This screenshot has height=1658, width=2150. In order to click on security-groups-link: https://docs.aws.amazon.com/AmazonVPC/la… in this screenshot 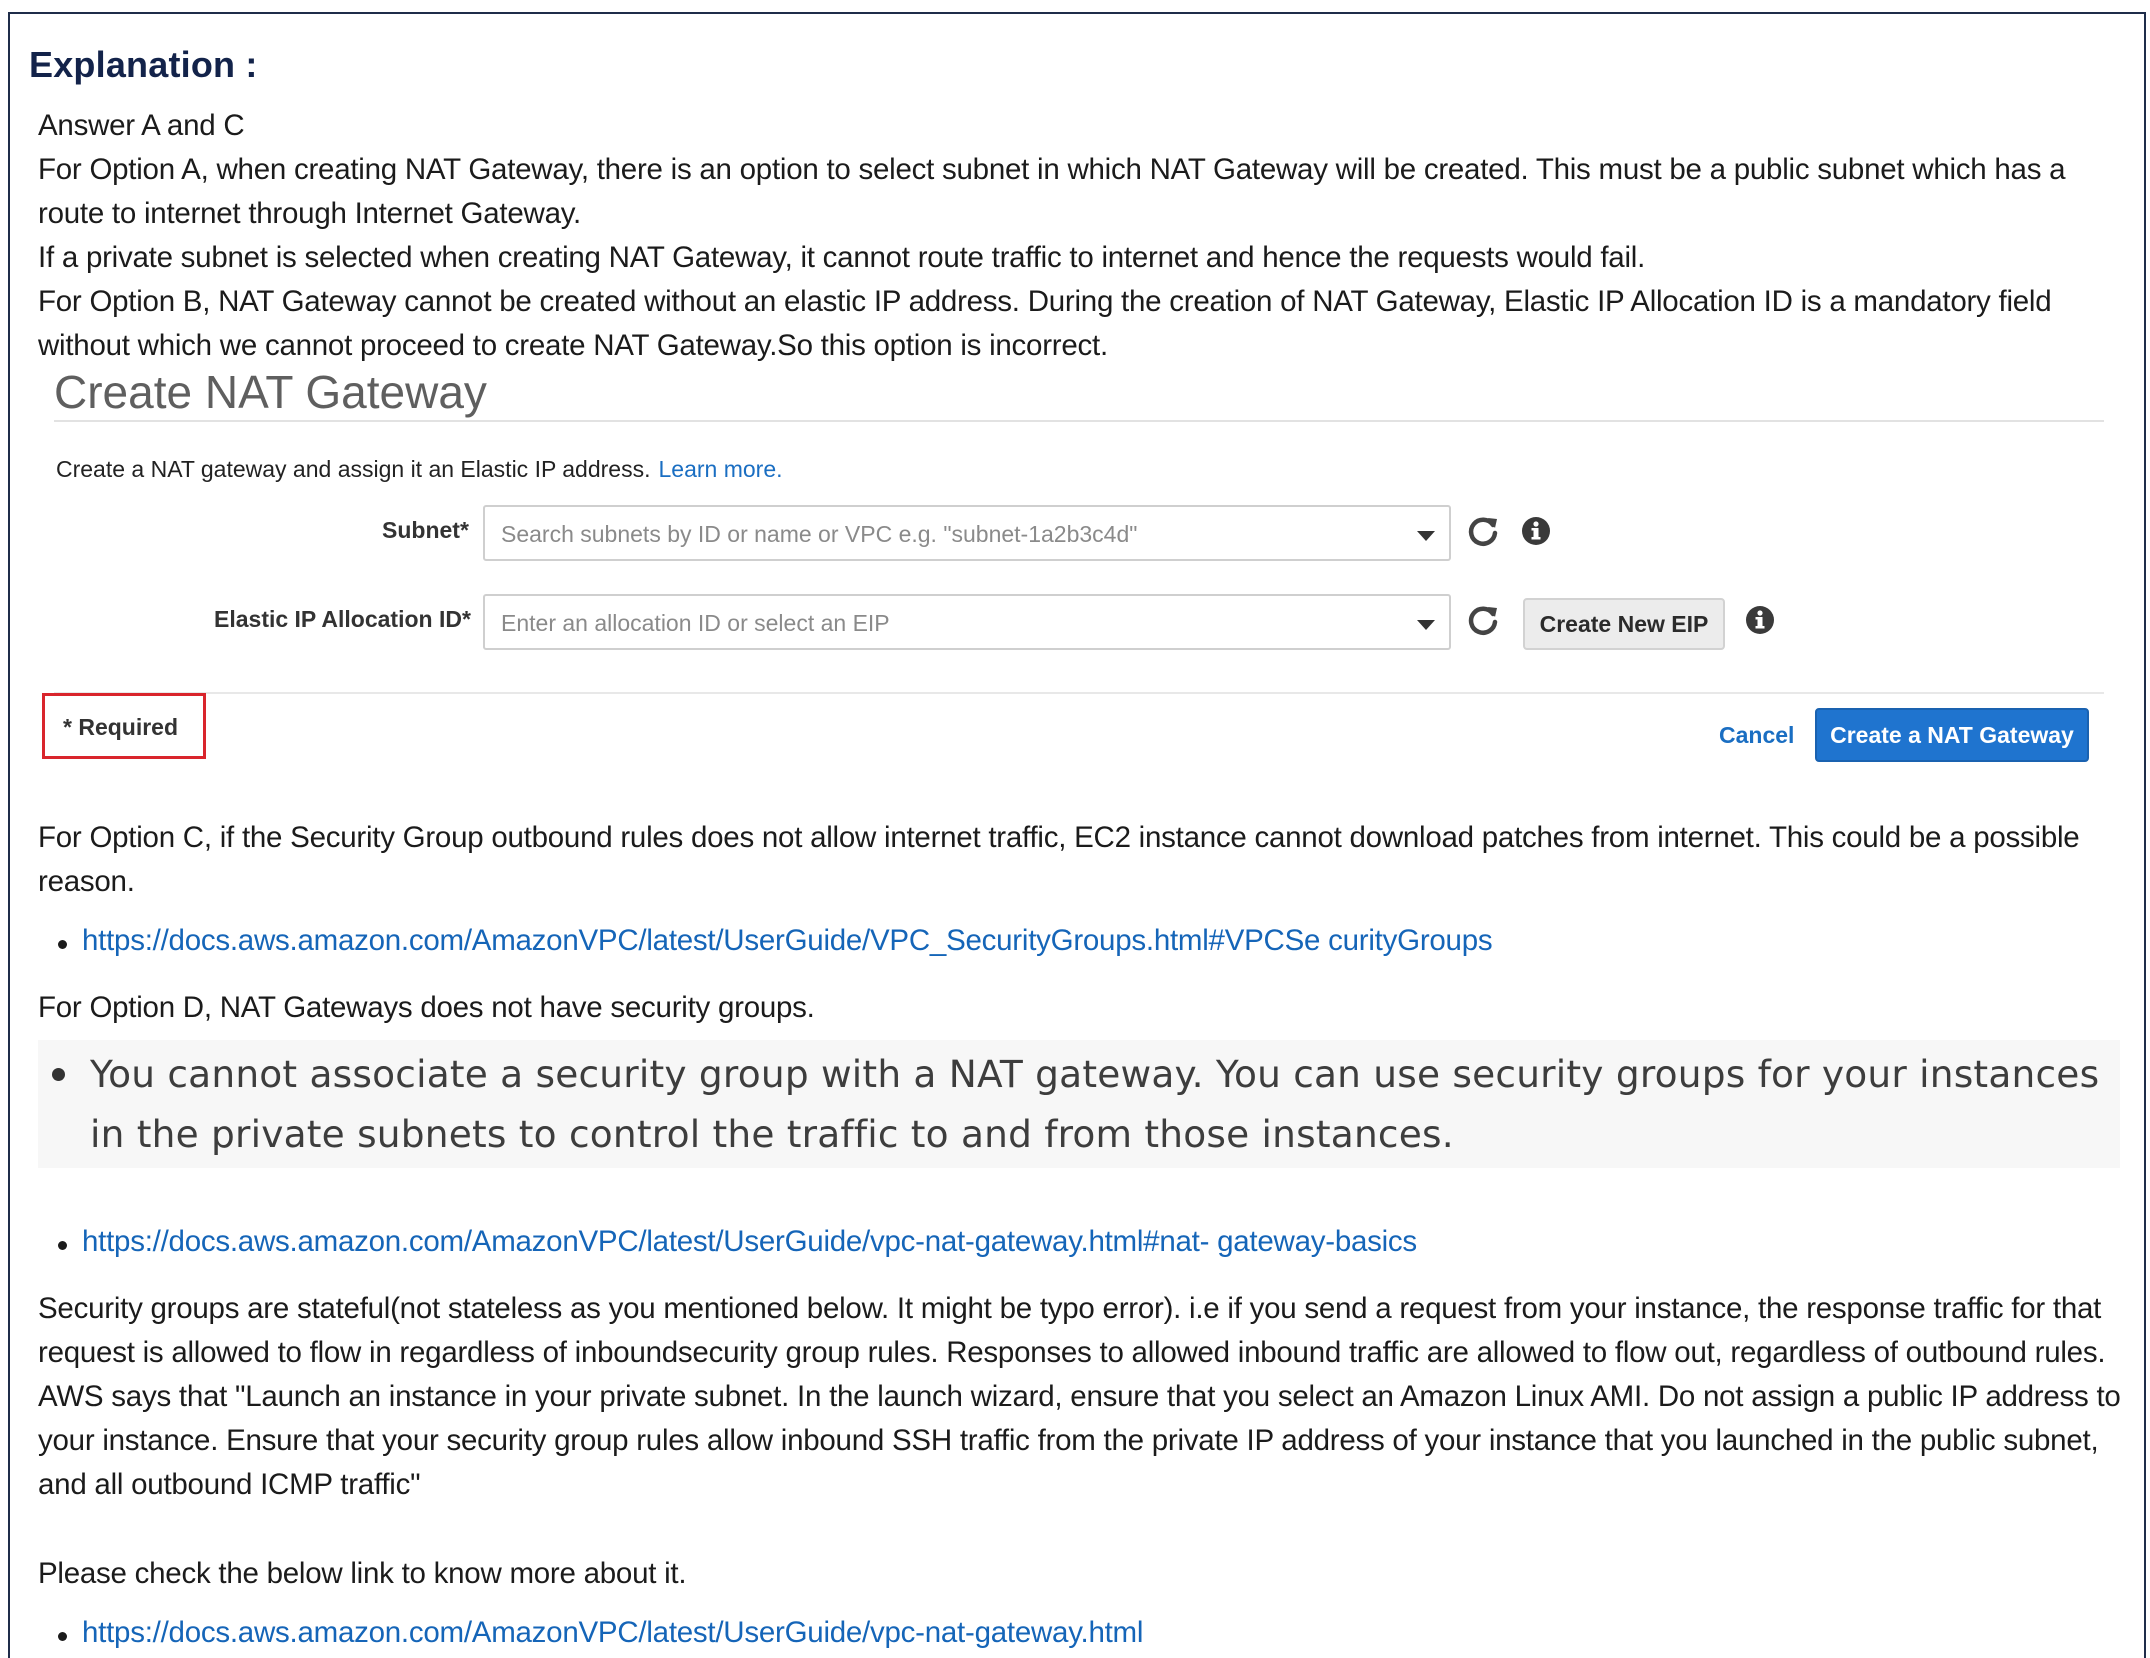, I will do `click(787, 941)`.